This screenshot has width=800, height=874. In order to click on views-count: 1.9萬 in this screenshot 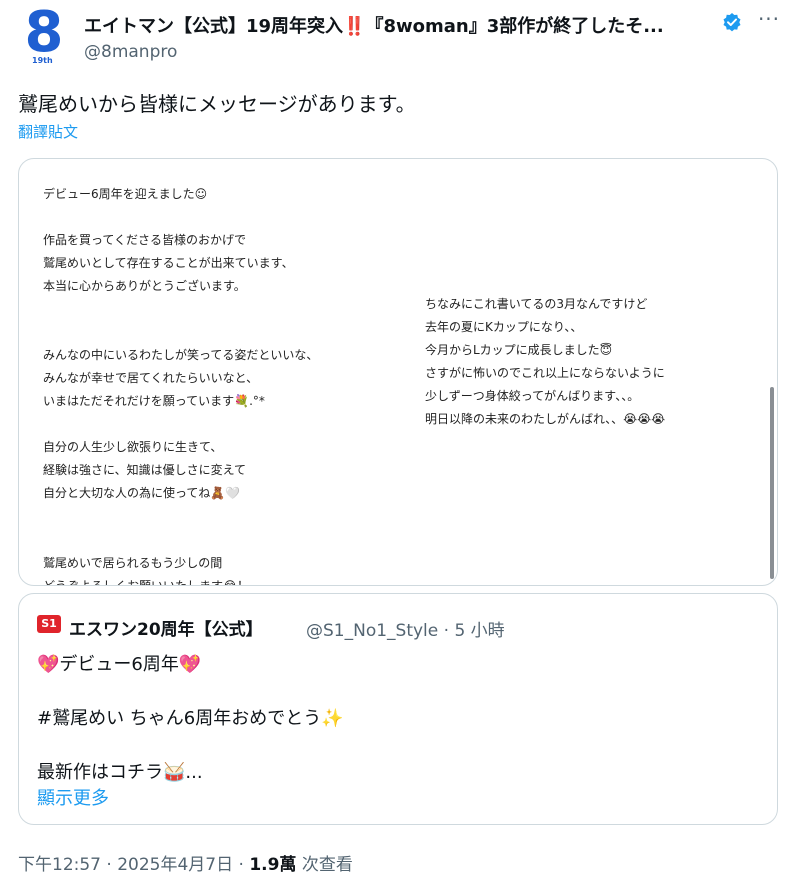, I will do `click(273, 864)`.